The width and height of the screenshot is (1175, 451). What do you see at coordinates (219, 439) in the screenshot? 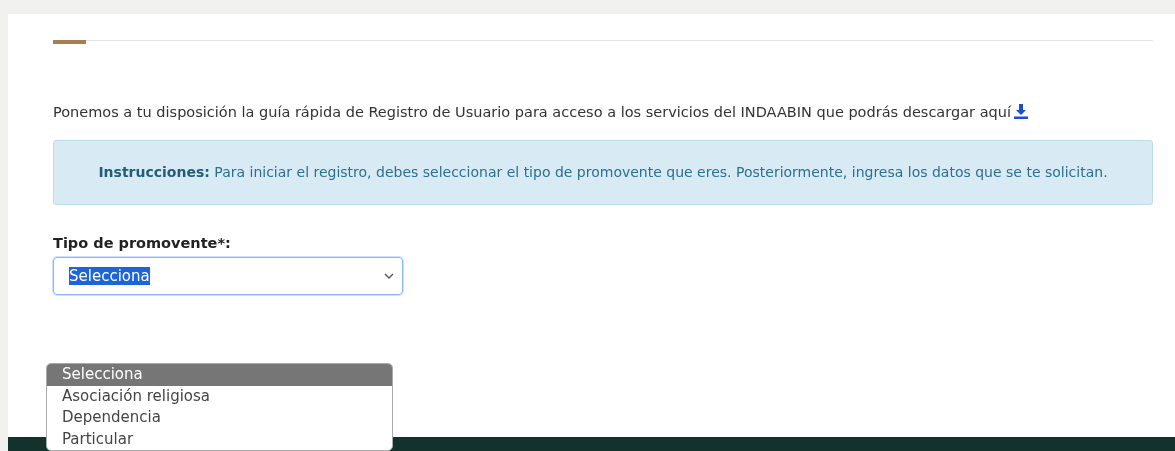
I see `dropdown-option: Particular` at bounding box center [219, 439].